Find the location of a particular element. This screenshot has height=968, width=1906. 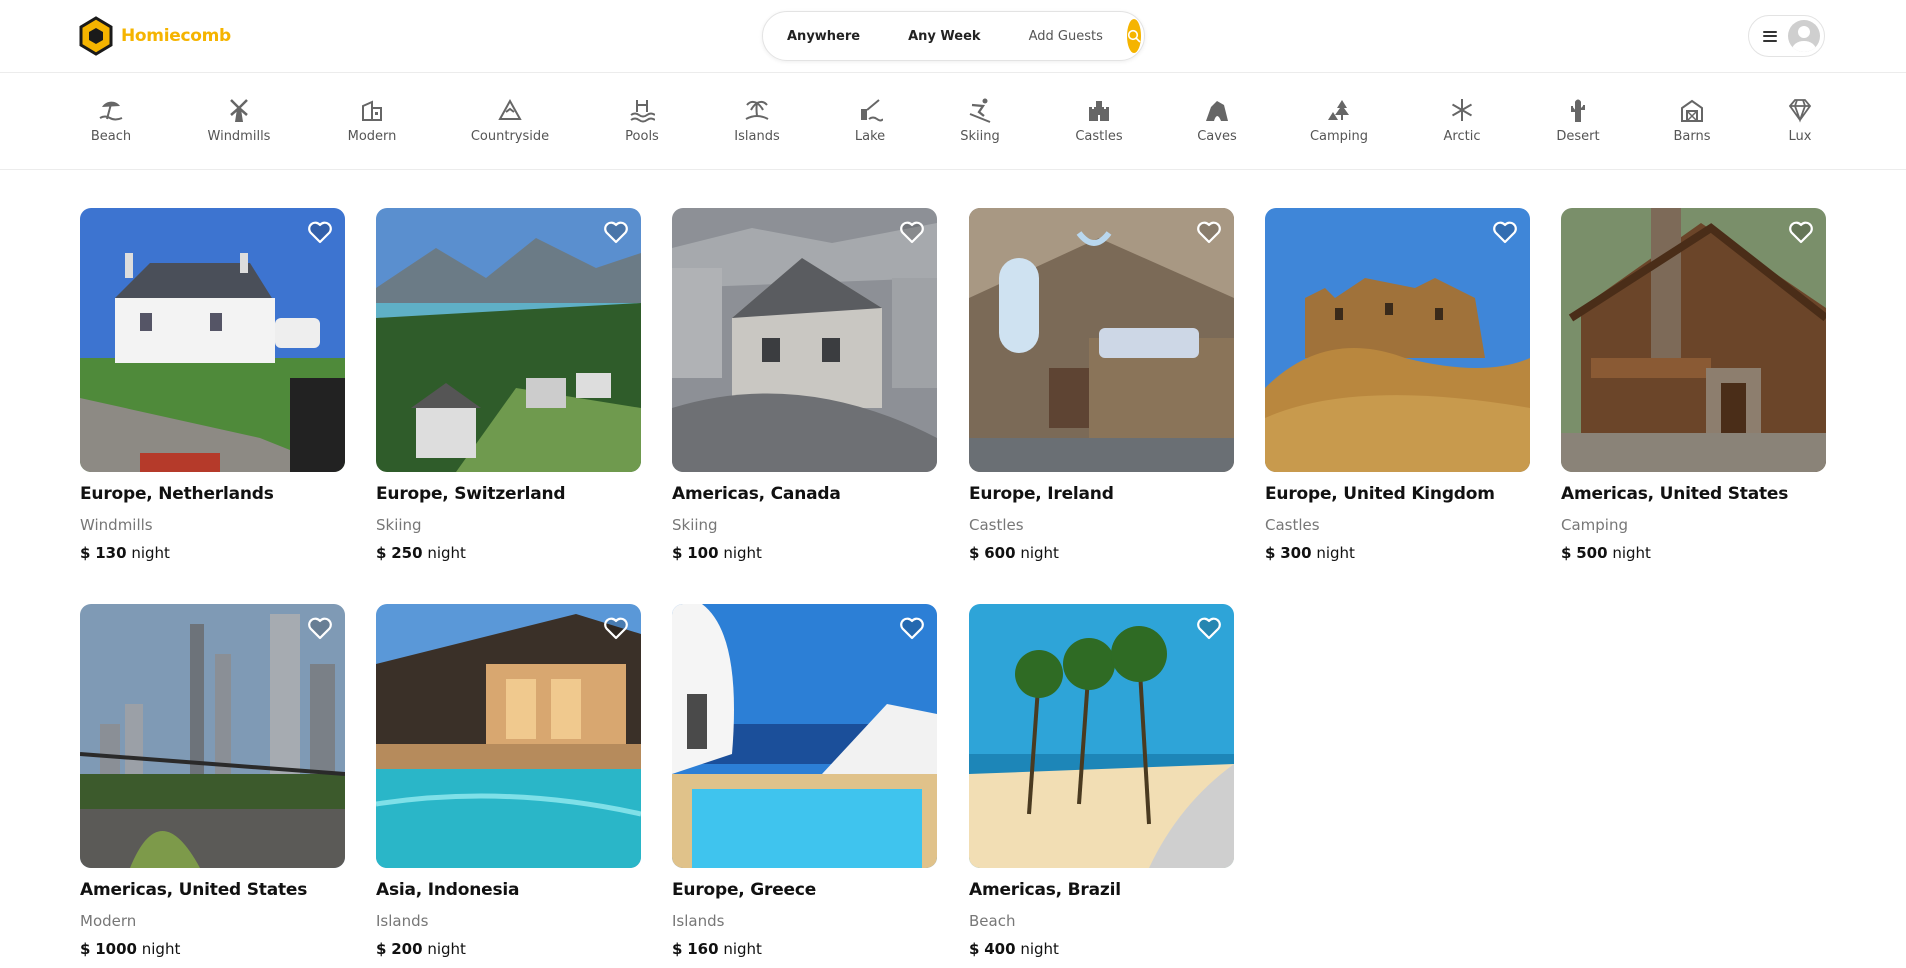

price-value: 300 is located at coordinates (1296, 553).